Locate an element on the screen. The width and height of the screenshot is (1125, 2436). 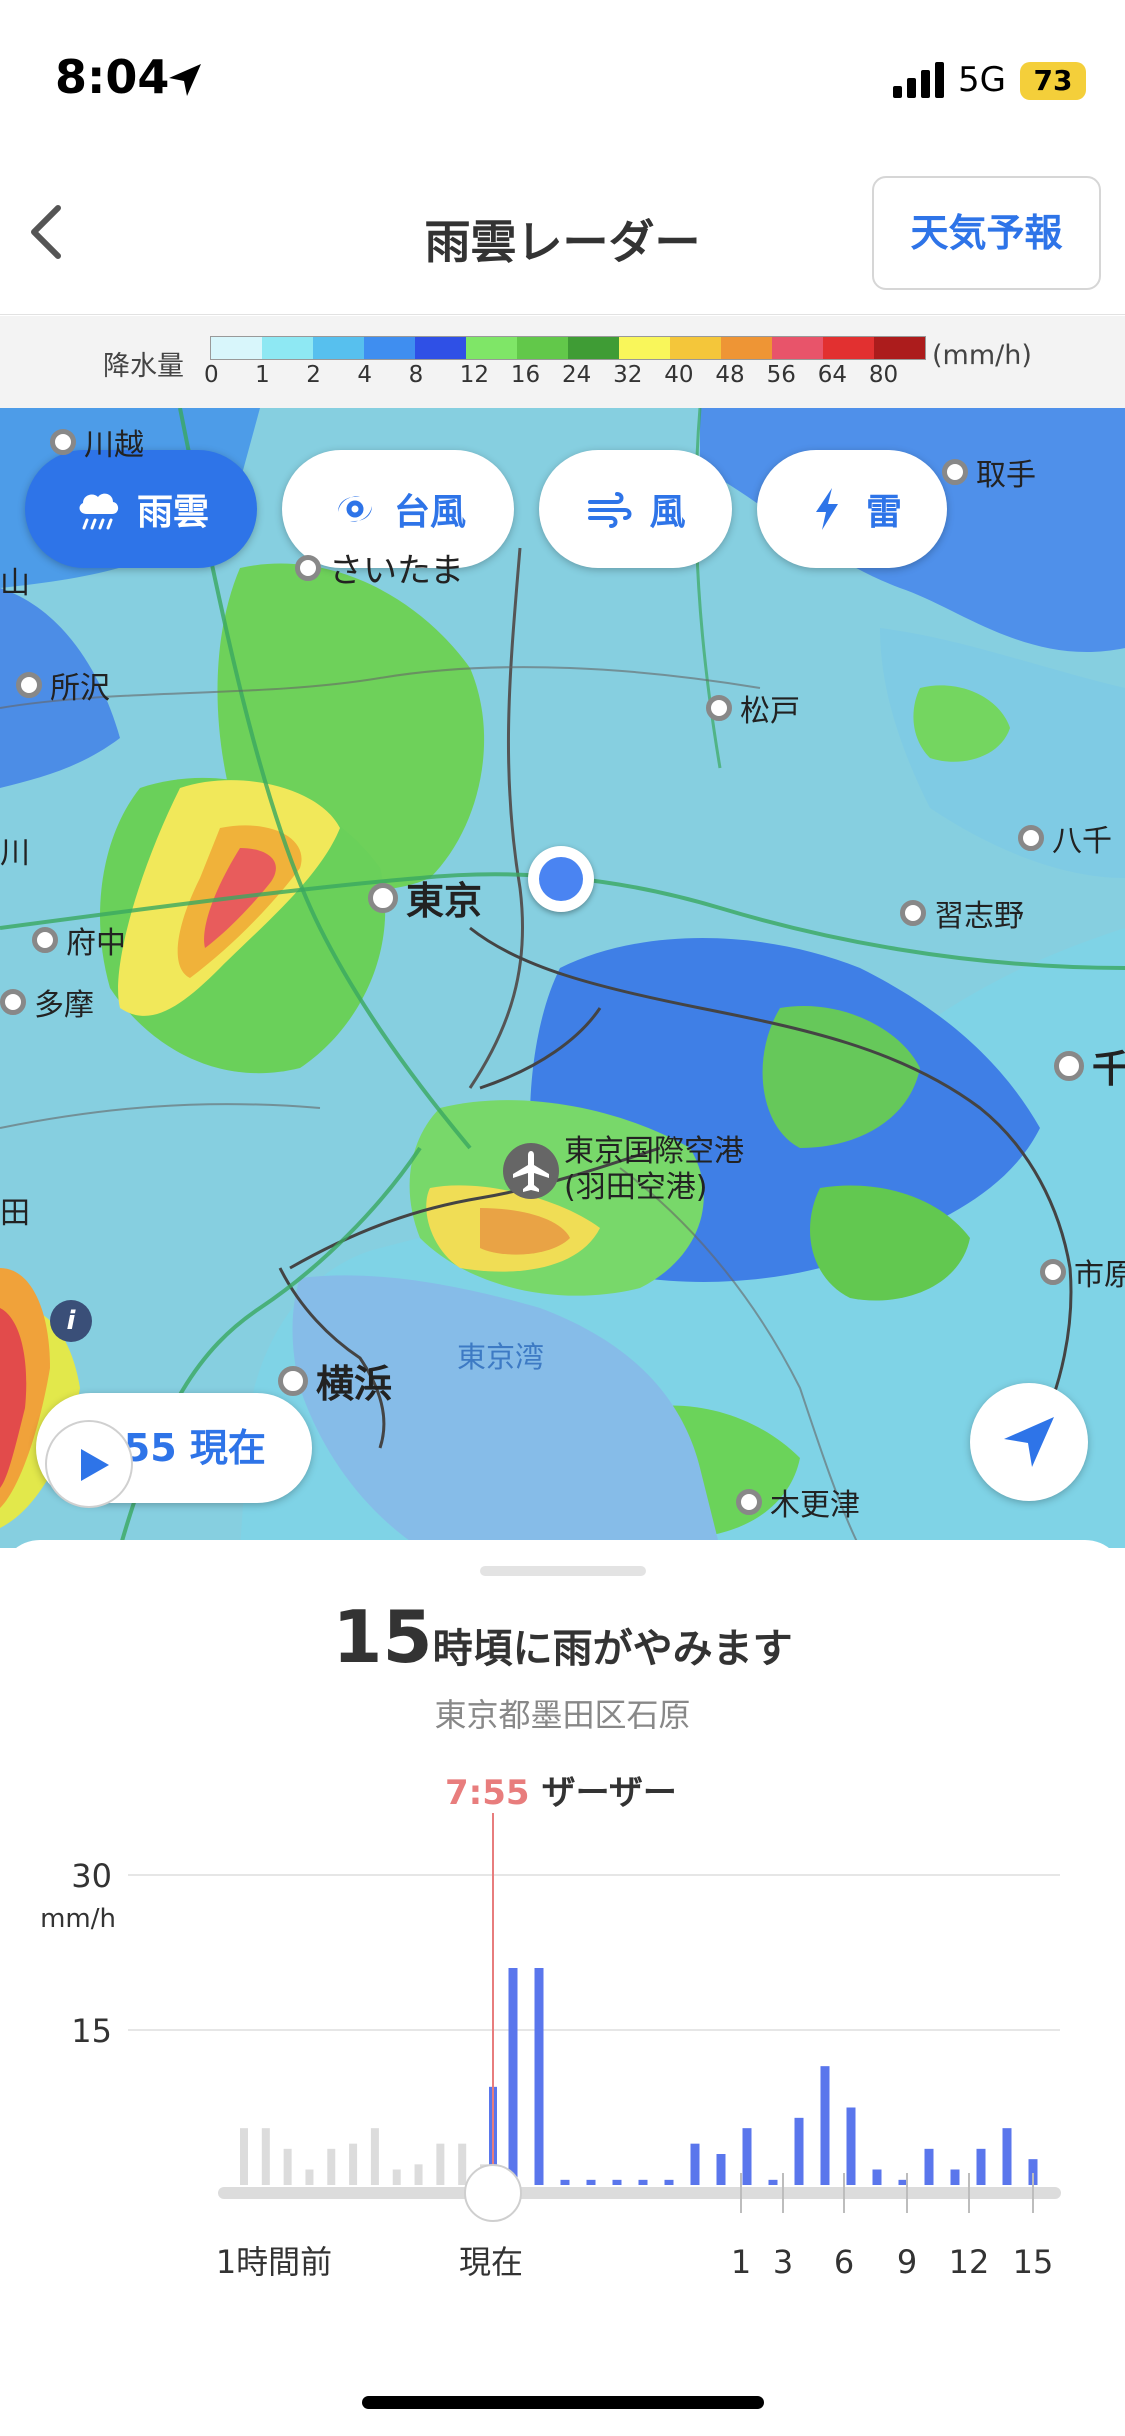
current-time: 7:55 is located at coordinates (487, 1793).